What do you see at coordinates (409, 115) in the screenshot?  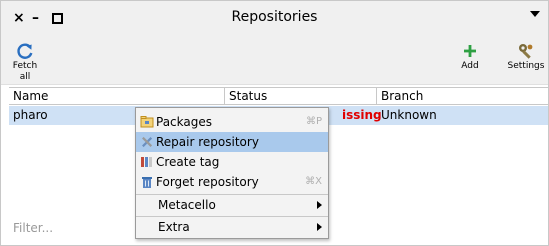 I see `row-branch: Unknown` at bounding box center [409, 115].